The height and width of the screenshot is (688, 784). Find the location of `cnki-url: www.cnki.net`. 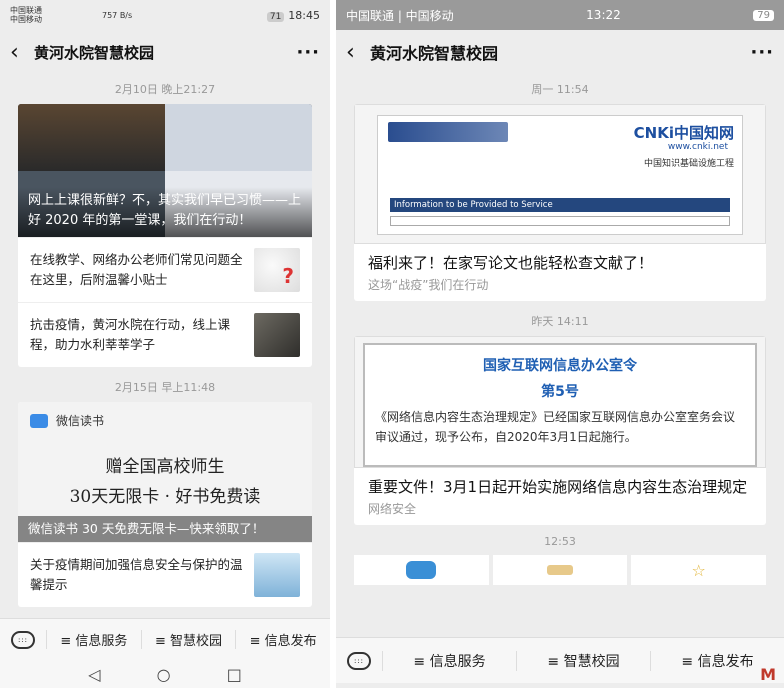

cnki-url: www.cnki.net is located at coordinates (697, 147).